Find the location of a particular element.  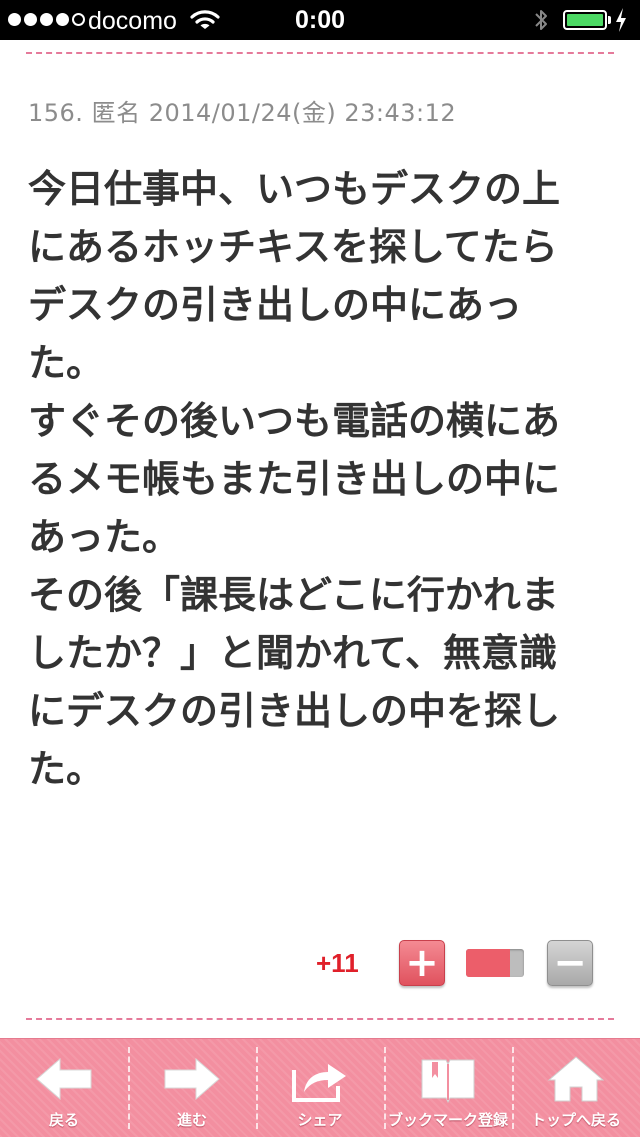

status-bar: docomo 0:00 is located at coordinates (320, 20).